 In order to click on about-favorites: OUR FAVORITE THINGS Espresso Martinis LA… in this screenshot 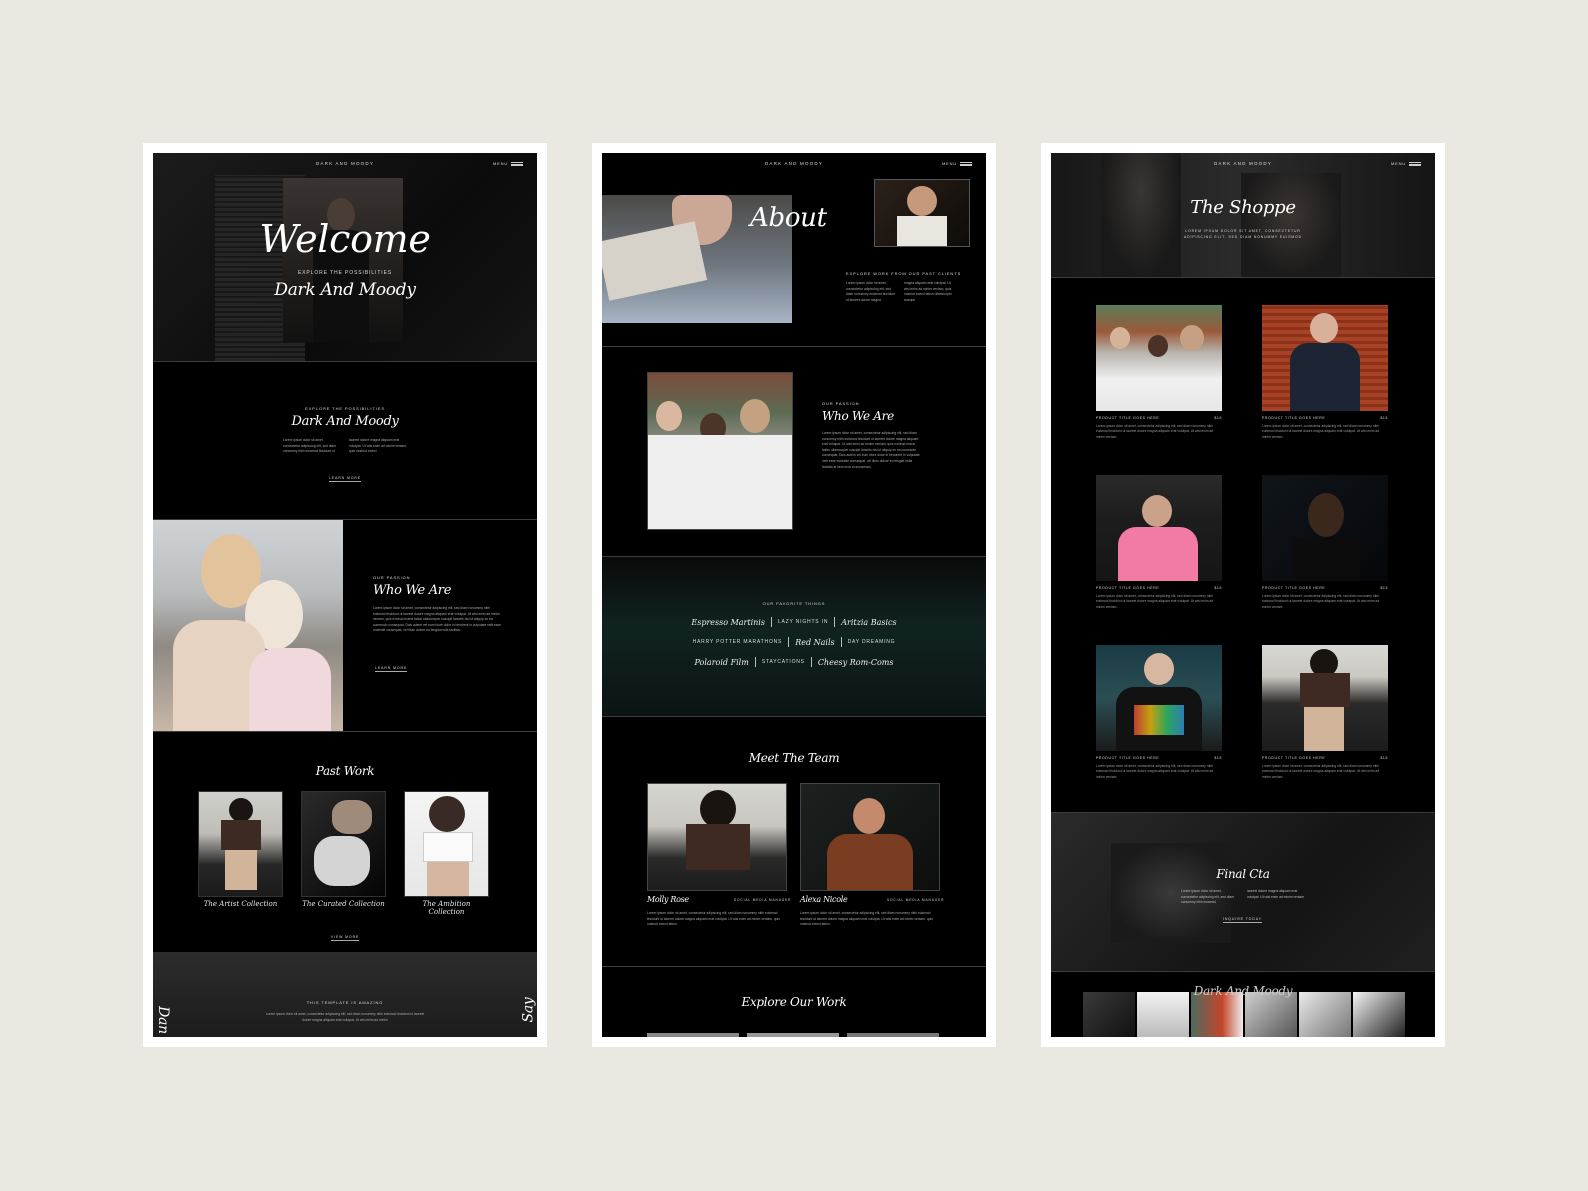, I will do `click(794, 637)`.